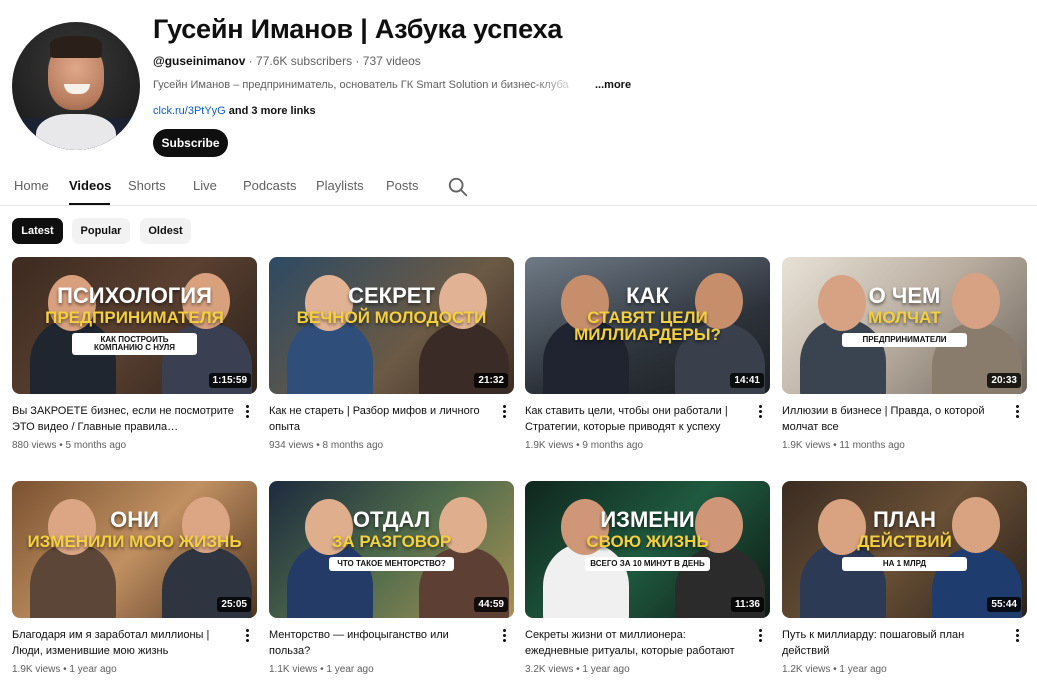 This screenshot has height=682, width=1037. I want to click on thumbnail-overlay-subtitle: ИЗМЕНИЛИ МОЮ ЖИЗНЬ, so click(134, 541).